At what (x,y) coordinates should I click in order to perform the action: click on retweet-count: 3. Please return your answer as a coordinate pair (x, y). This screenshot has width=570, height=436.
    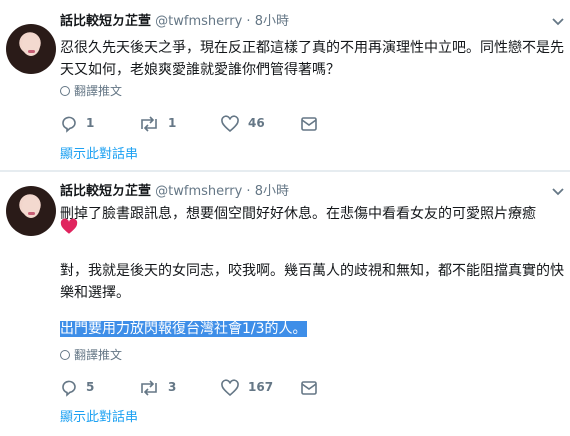
    Looking at the image, I should click on (172, 387).